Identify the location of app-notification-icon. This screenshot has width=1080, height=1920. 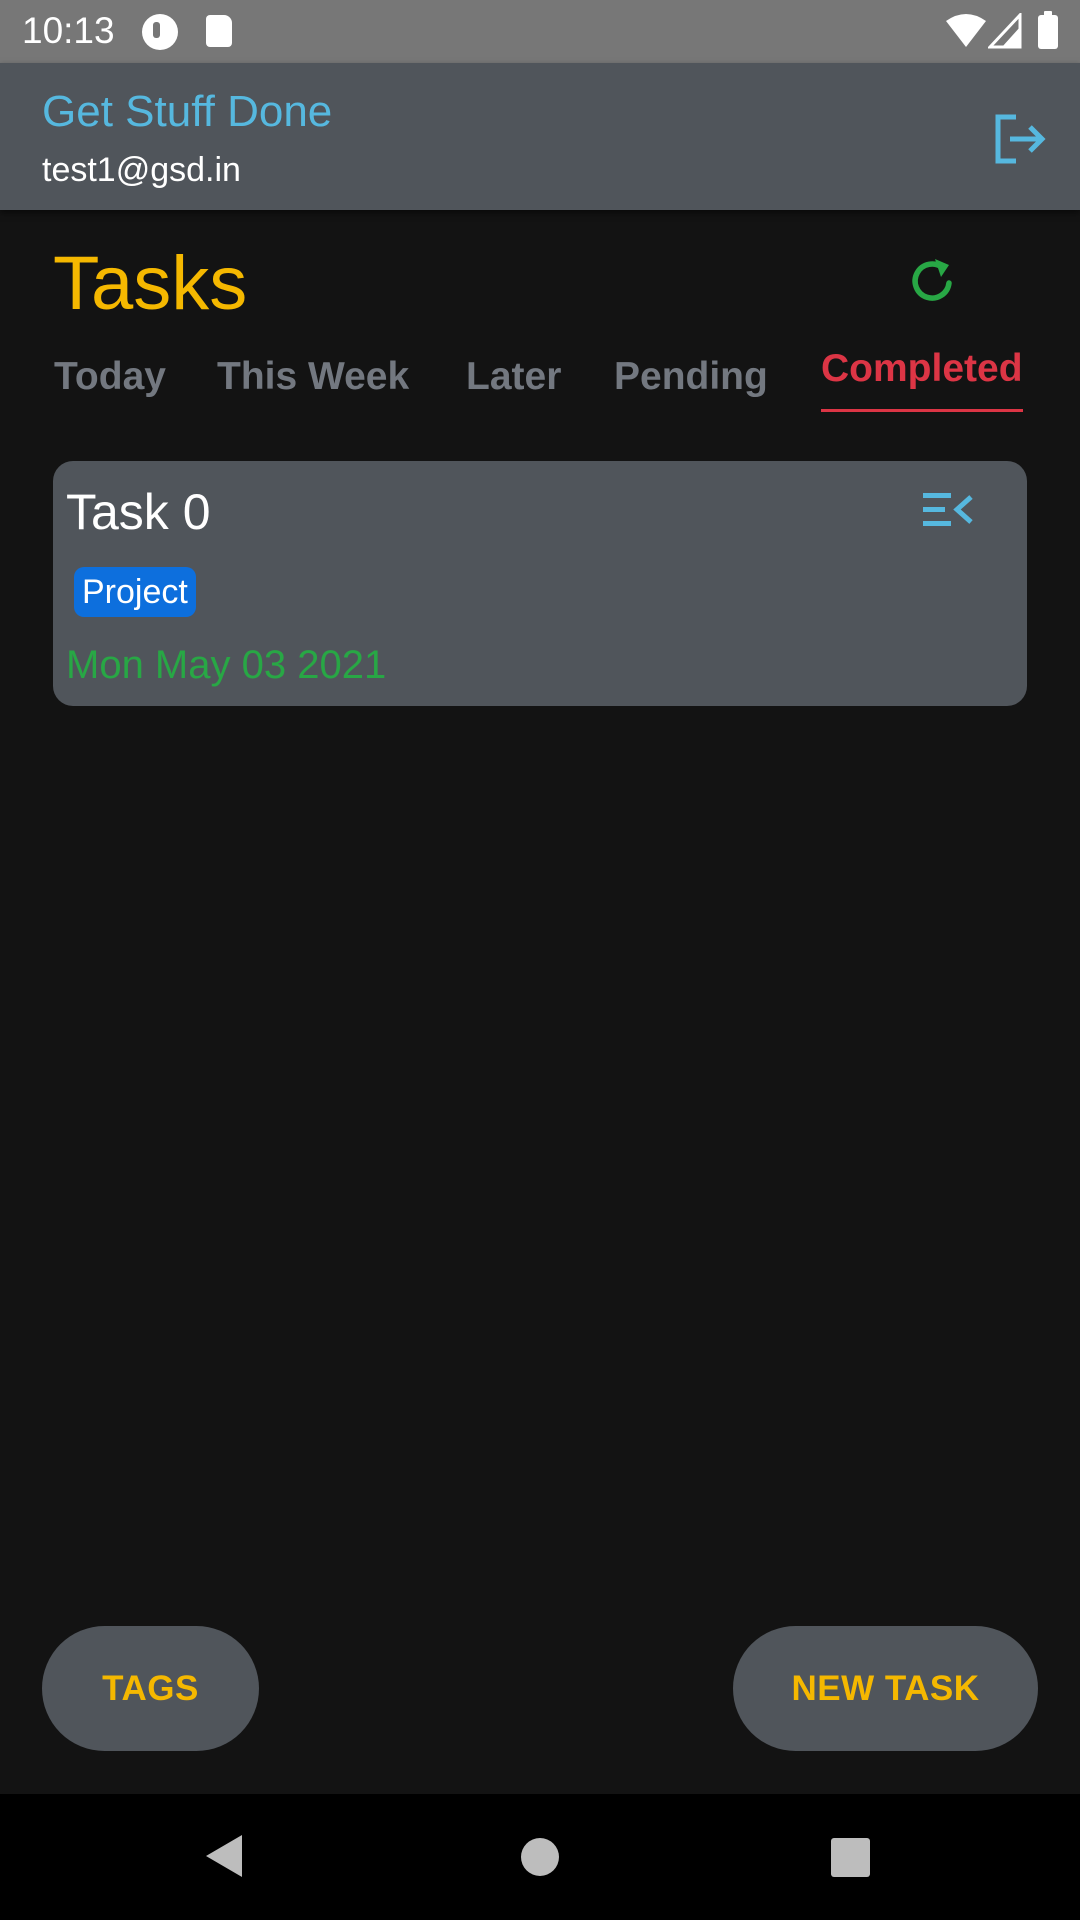
(160, 32).